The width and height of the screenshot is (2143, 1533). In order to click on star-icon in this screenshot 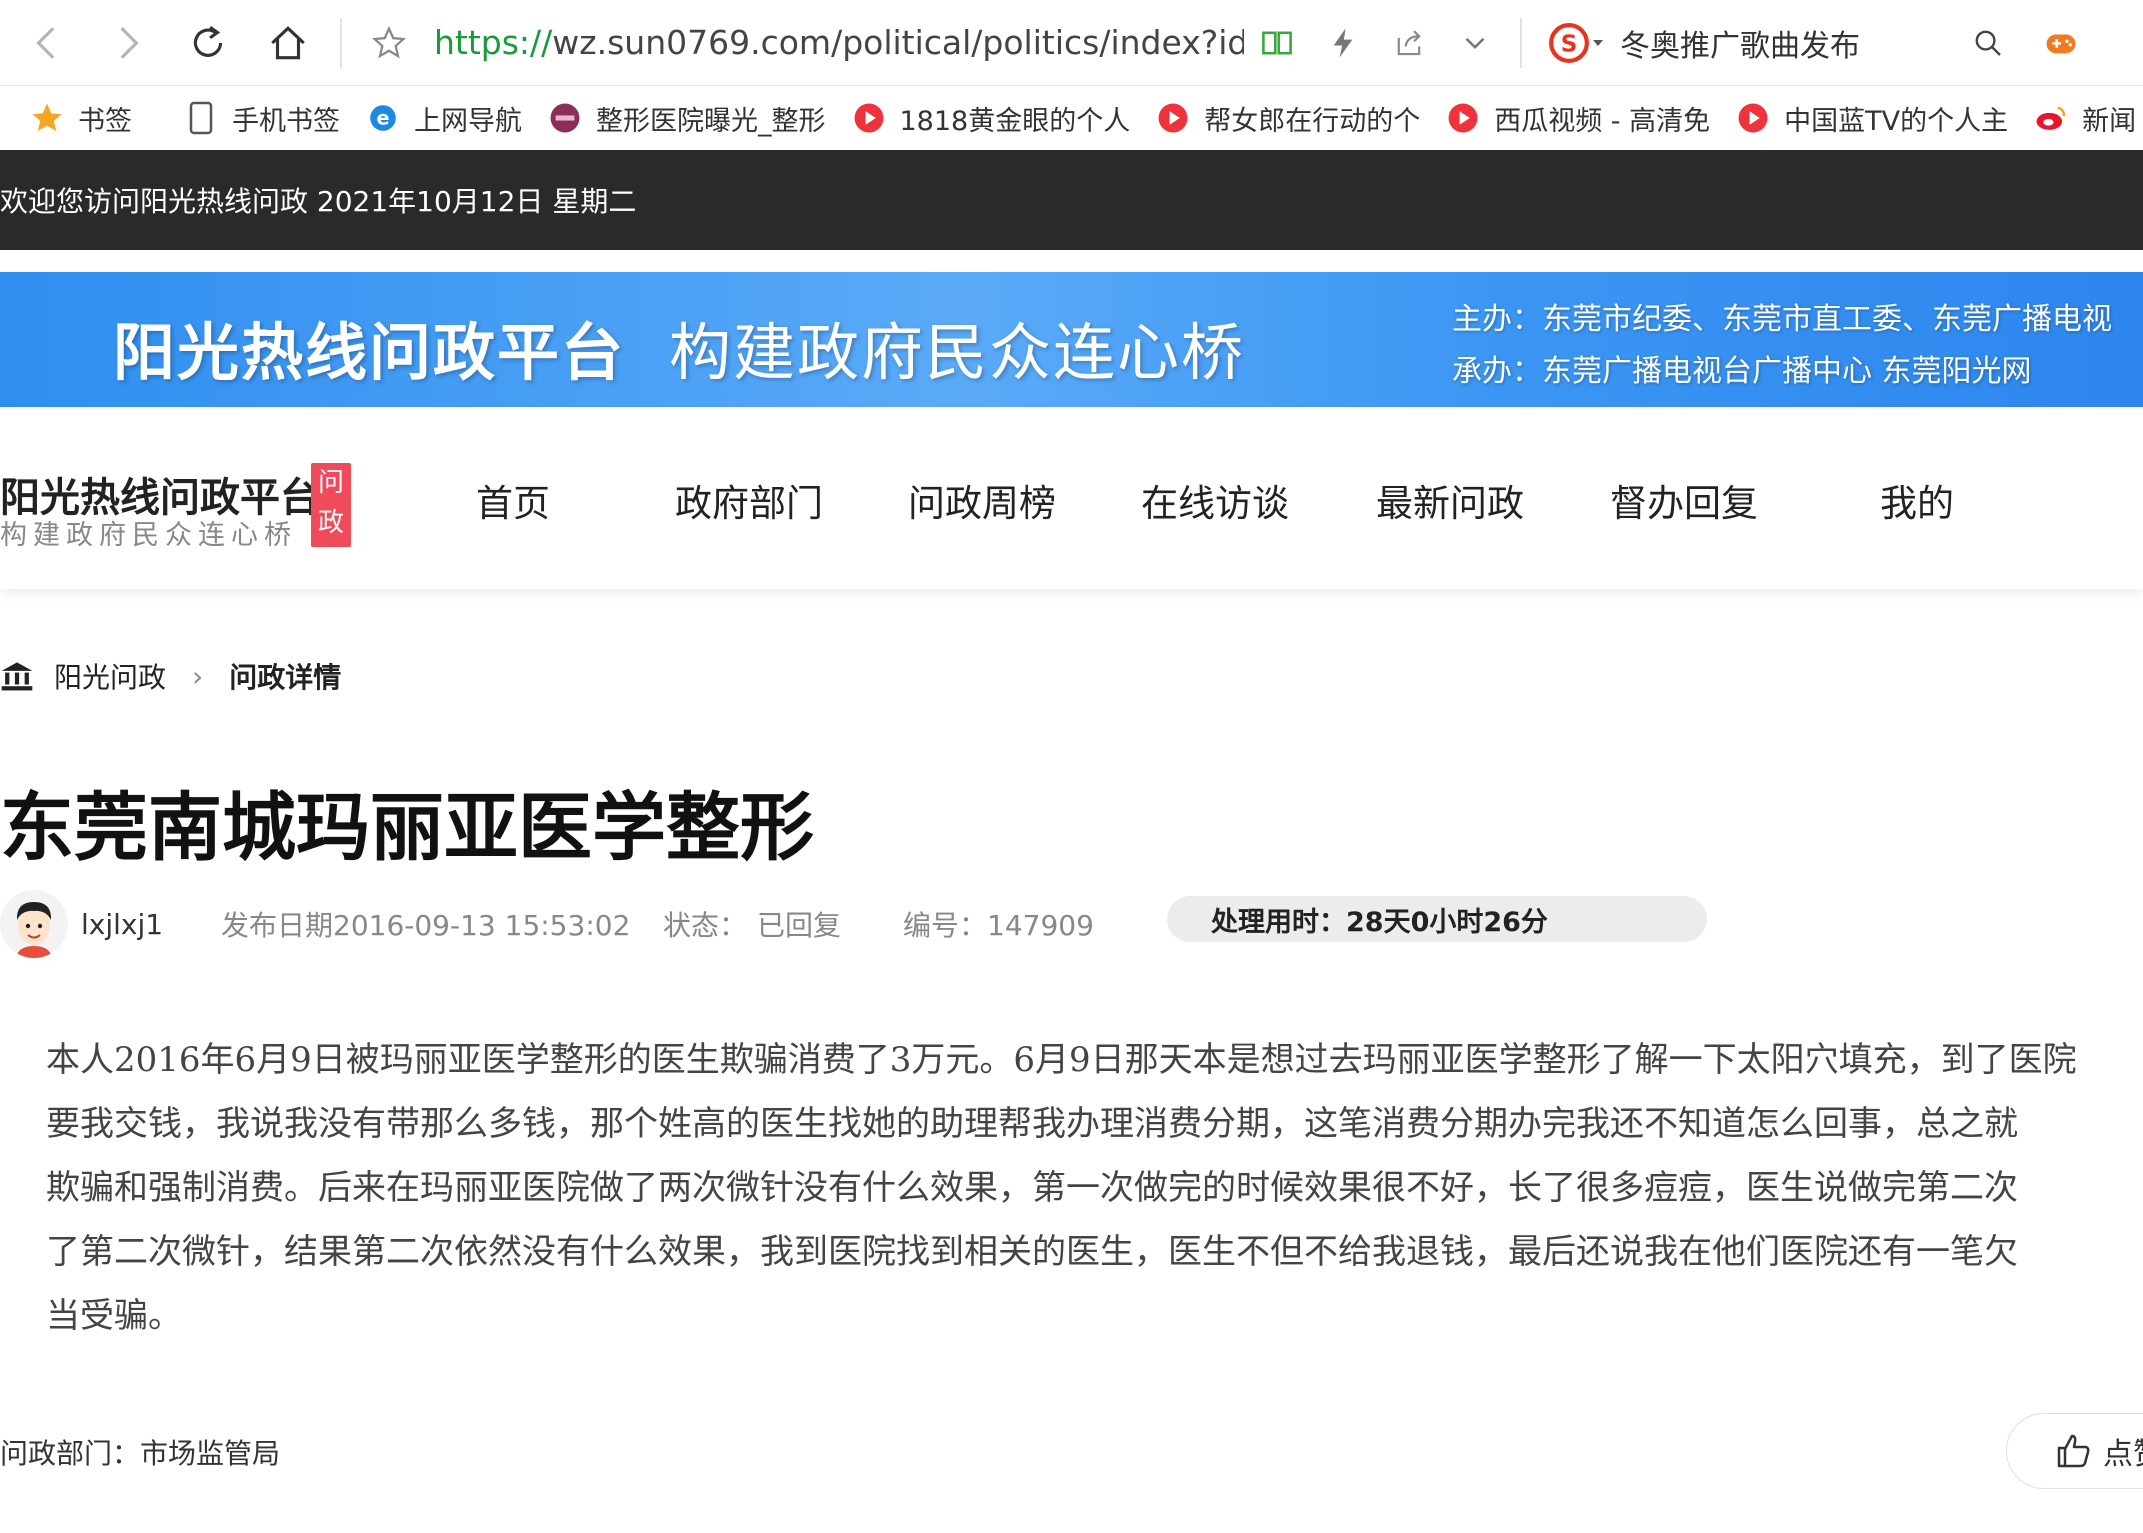, I will do `click(47, 118)`.